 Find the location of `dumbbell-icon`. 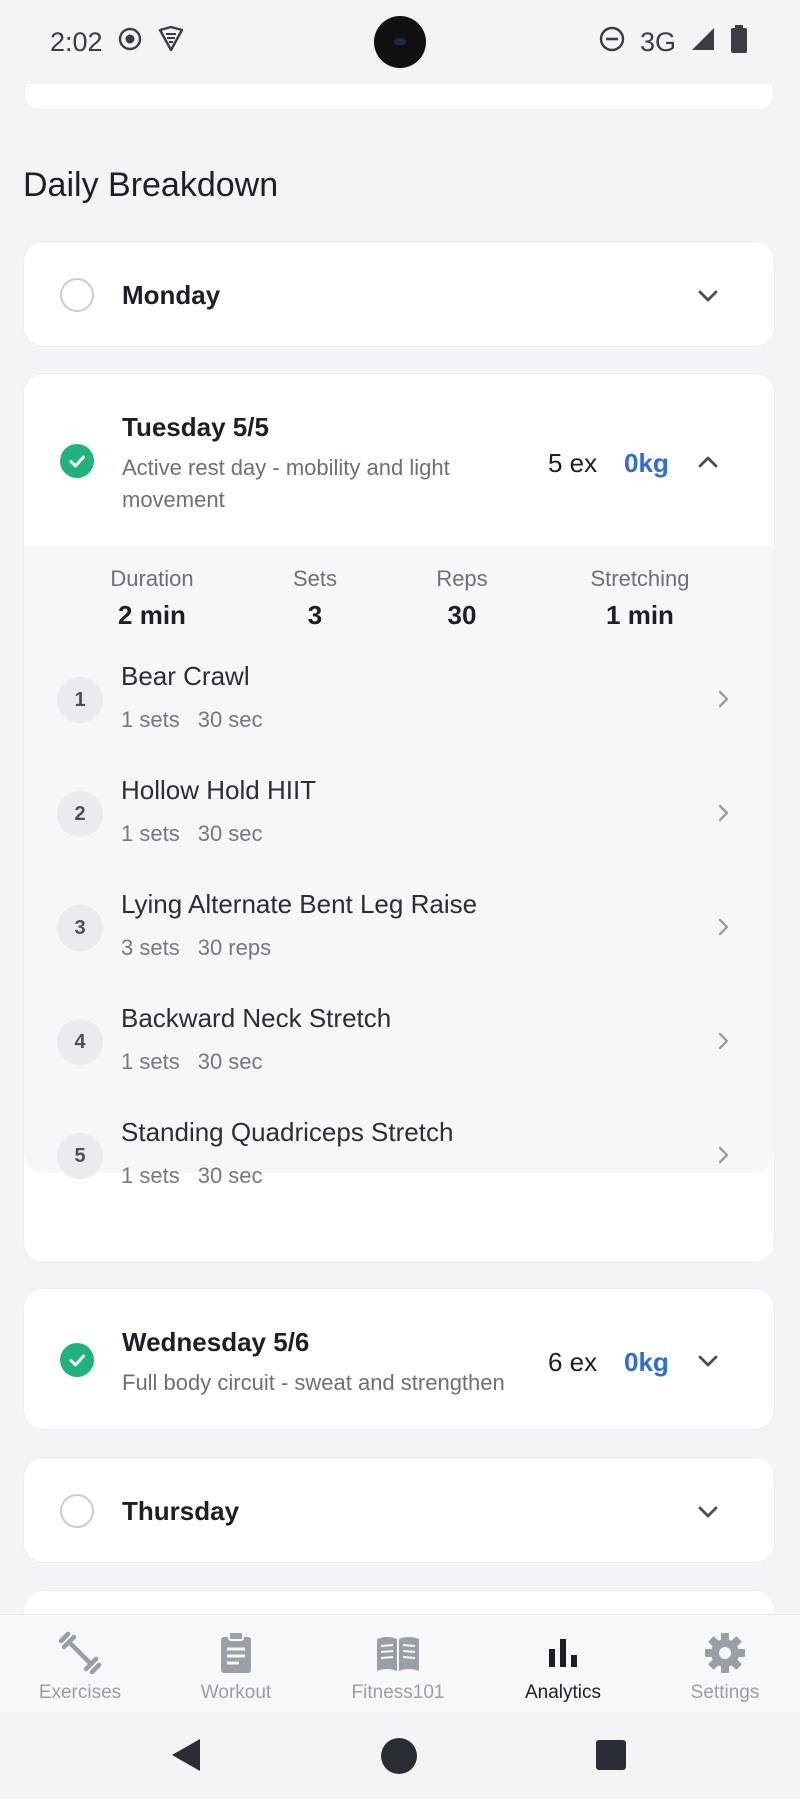

dumbbell-icon is located at coordinates (80, 1653).